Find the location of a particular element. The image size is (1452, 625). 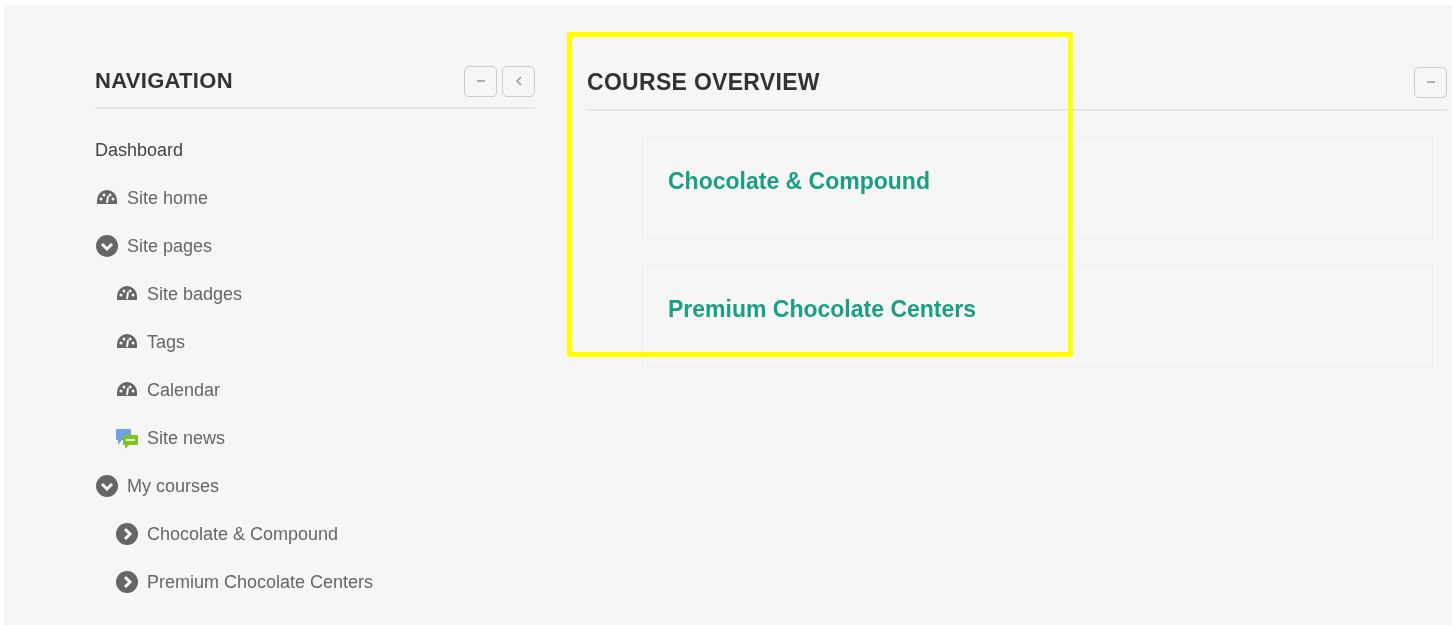

nav-link: My courses is located at coordinates (173, 486).